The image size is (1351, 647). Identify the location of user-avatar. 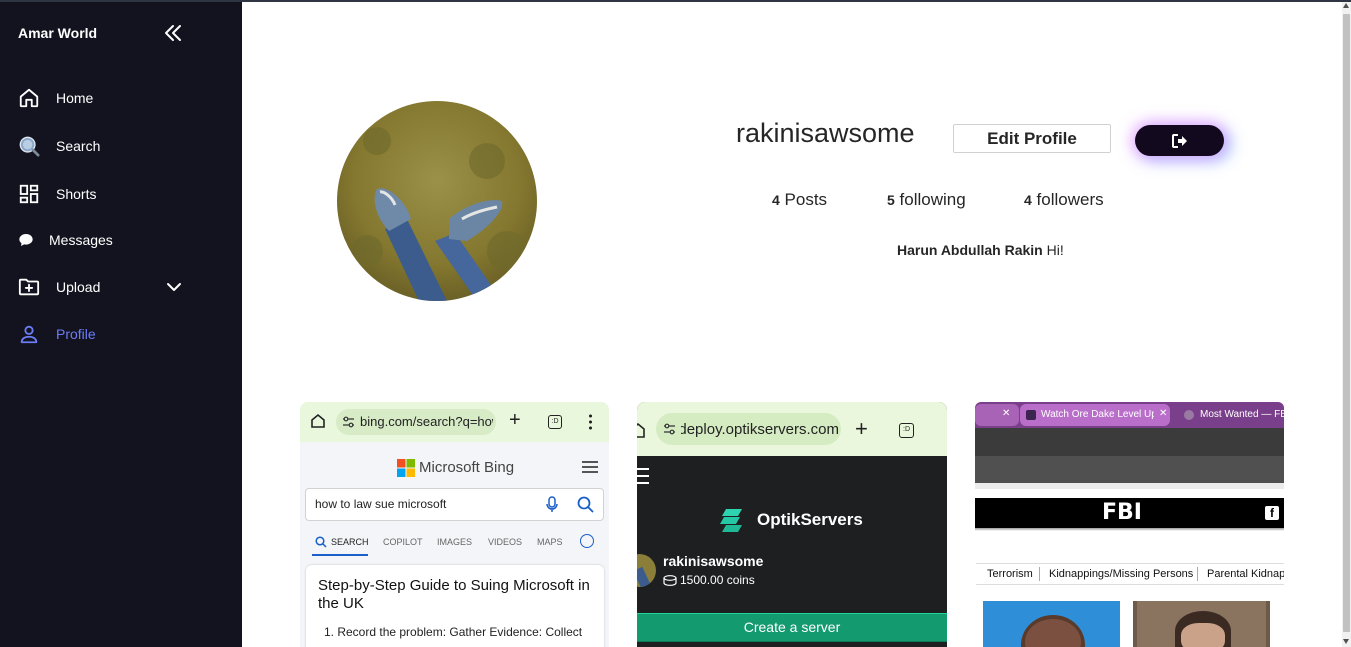
(646, 570).